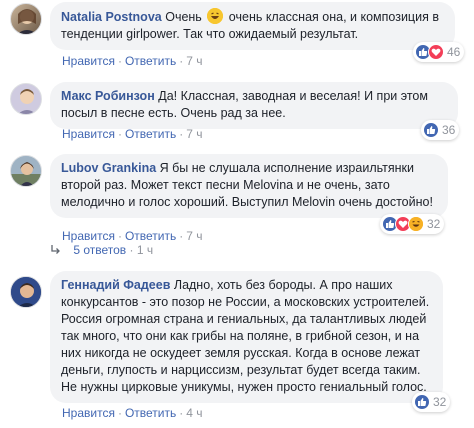  What do you see at coordinates (56, 251) in the screenshot?
I see `reply-arrow-icon` at bounding box center [56, 251].